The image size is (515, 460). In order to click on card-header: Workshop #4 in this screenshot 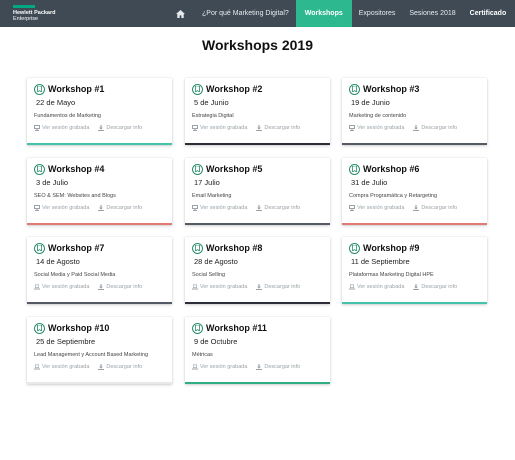, I will do `click(99, 169)`.